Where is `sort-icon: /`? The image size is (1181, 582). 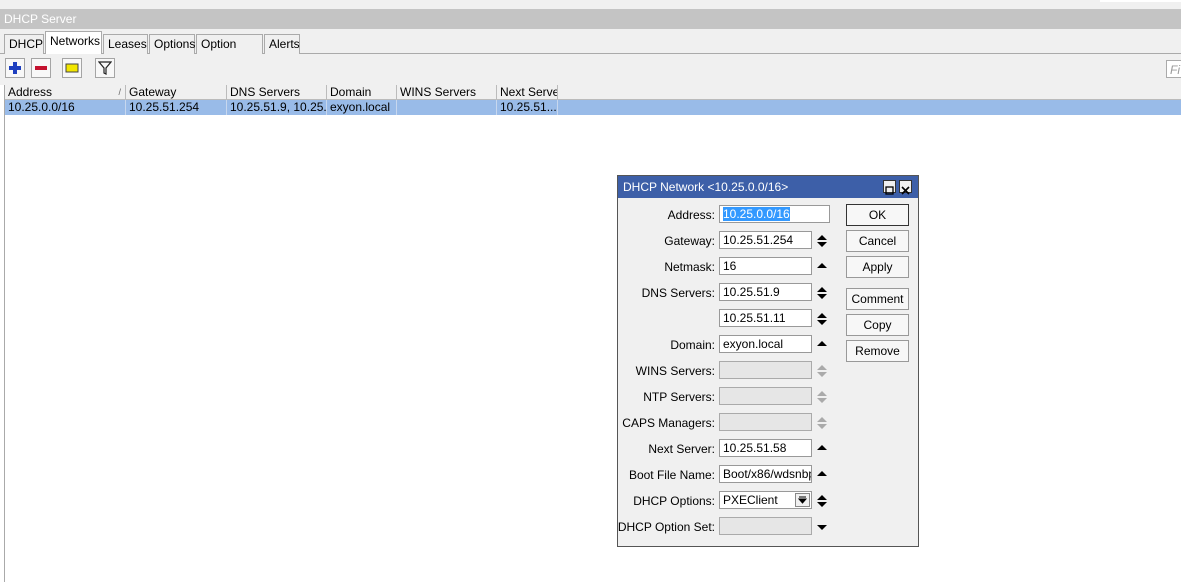 sort-icon: / is located at coordinates (119, 92).